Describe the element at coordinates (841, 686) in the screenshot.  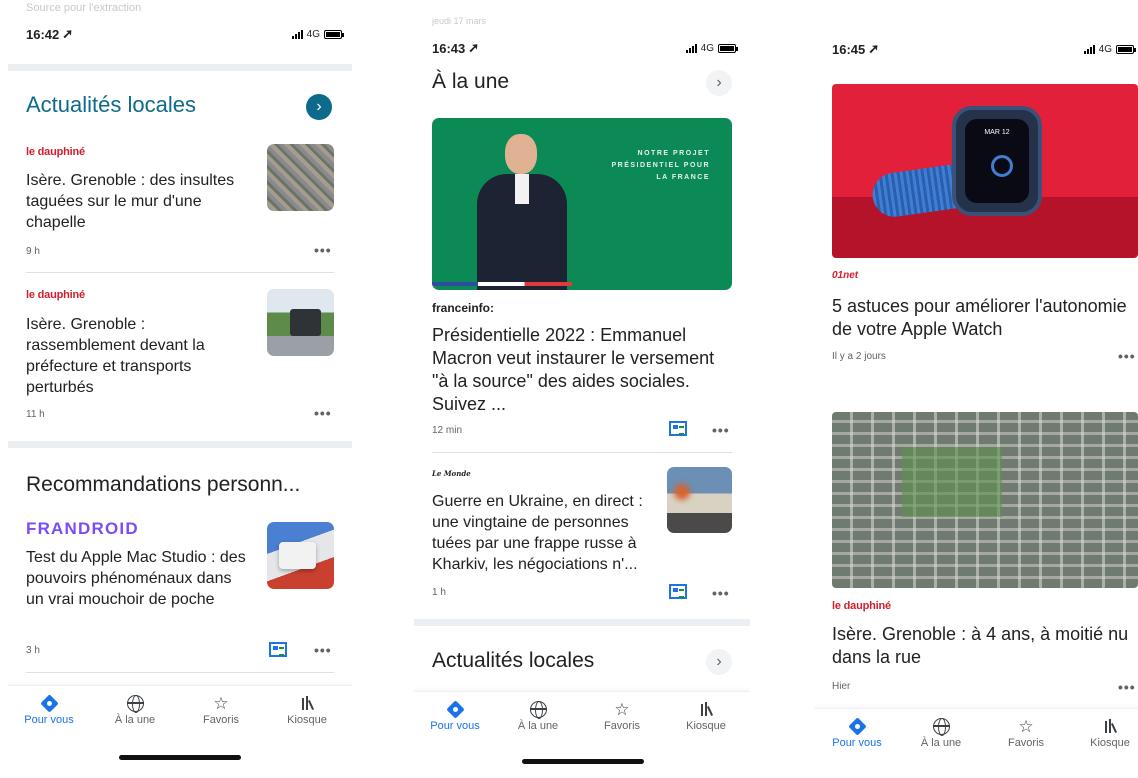
I see `article-age: Hier` at that location.